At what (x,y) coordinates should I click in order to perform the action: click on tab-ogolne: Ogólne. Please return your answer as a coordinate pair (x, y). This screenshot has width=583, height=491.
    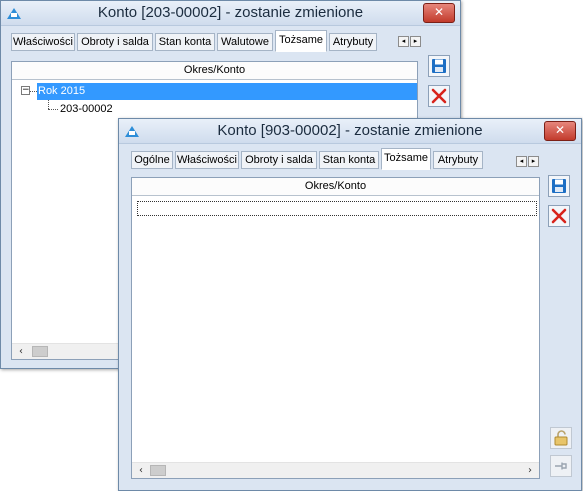
    Looking at the image, I should click on (152, 160).